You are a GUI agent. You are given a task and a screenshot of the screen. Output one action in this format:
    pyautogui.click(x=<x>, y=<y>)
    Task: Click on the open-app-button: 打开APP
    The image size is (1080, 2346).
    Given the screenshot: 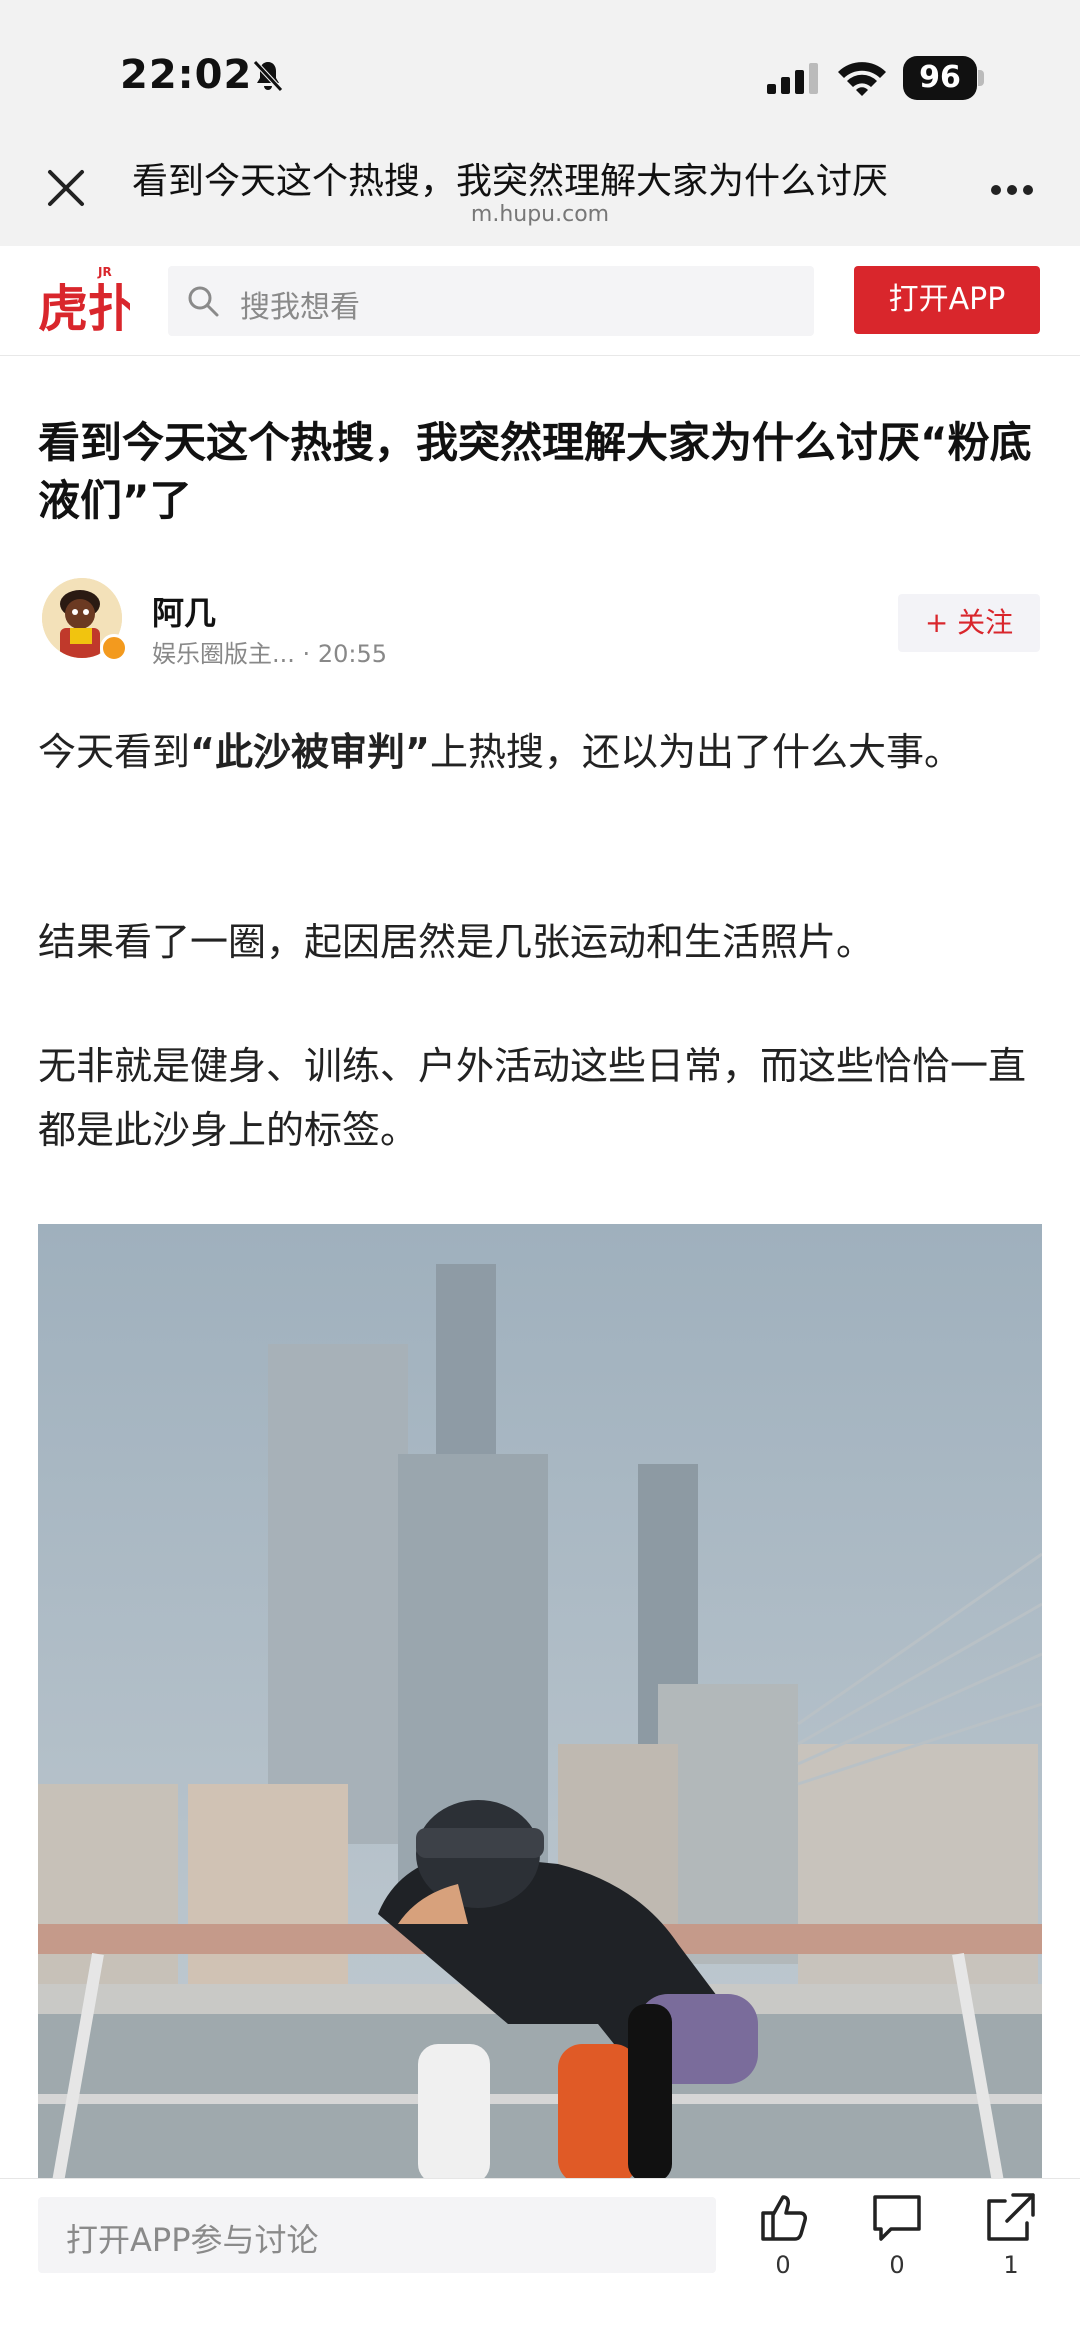 What is the action you would take?
    pyautogui.click(x=947, y=300)
    